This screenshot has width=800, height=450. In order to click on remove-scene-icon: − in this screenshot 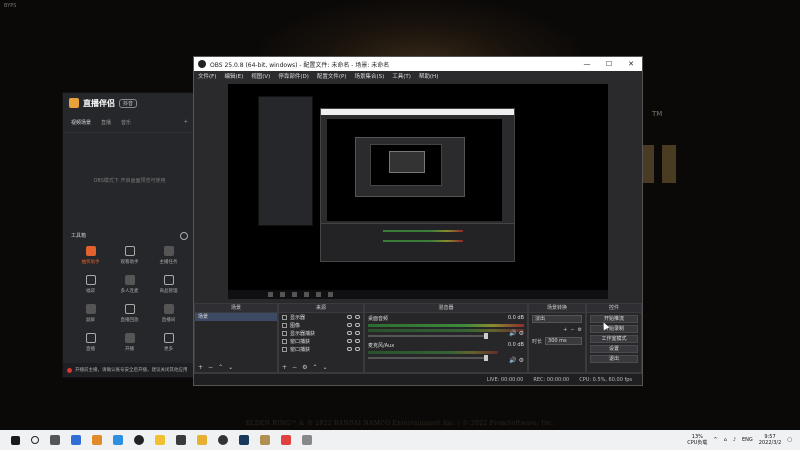, I will do `click(210, 367)`.